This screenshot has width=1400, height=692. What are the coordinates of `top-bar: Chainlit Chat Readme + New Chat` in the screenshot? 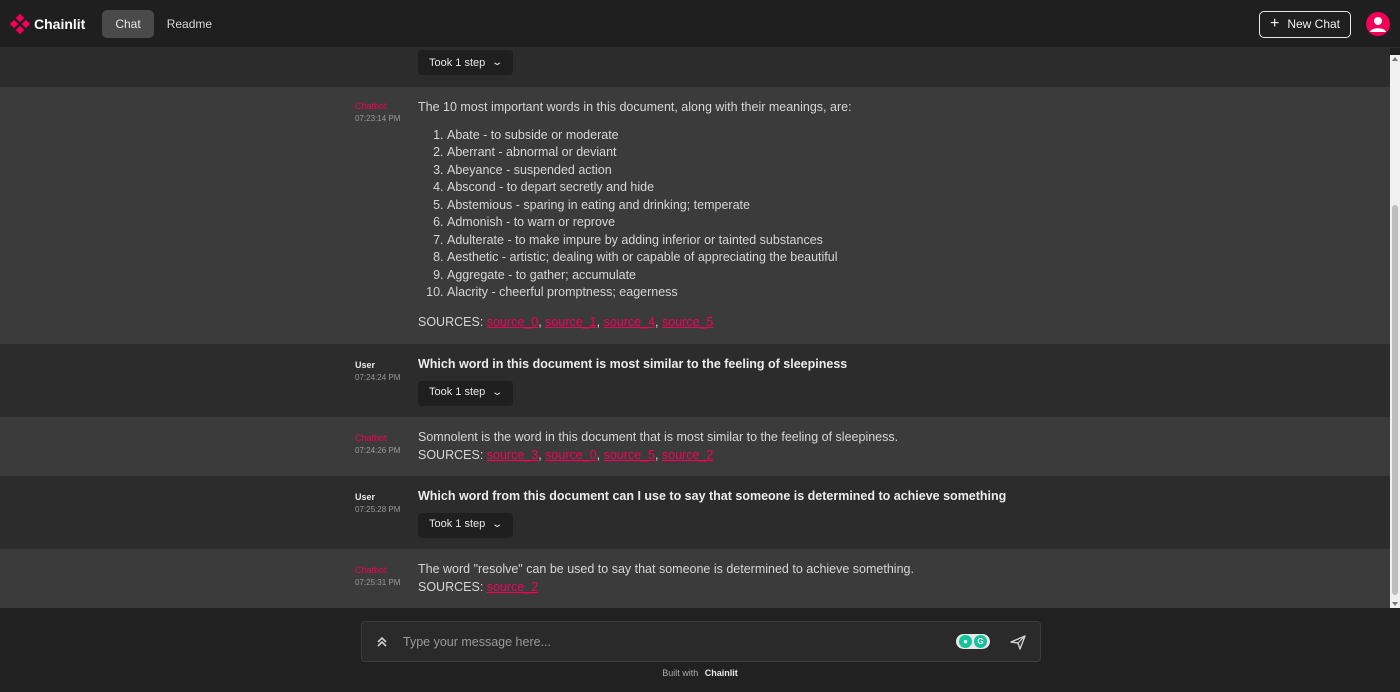 It's located at (700, 24).